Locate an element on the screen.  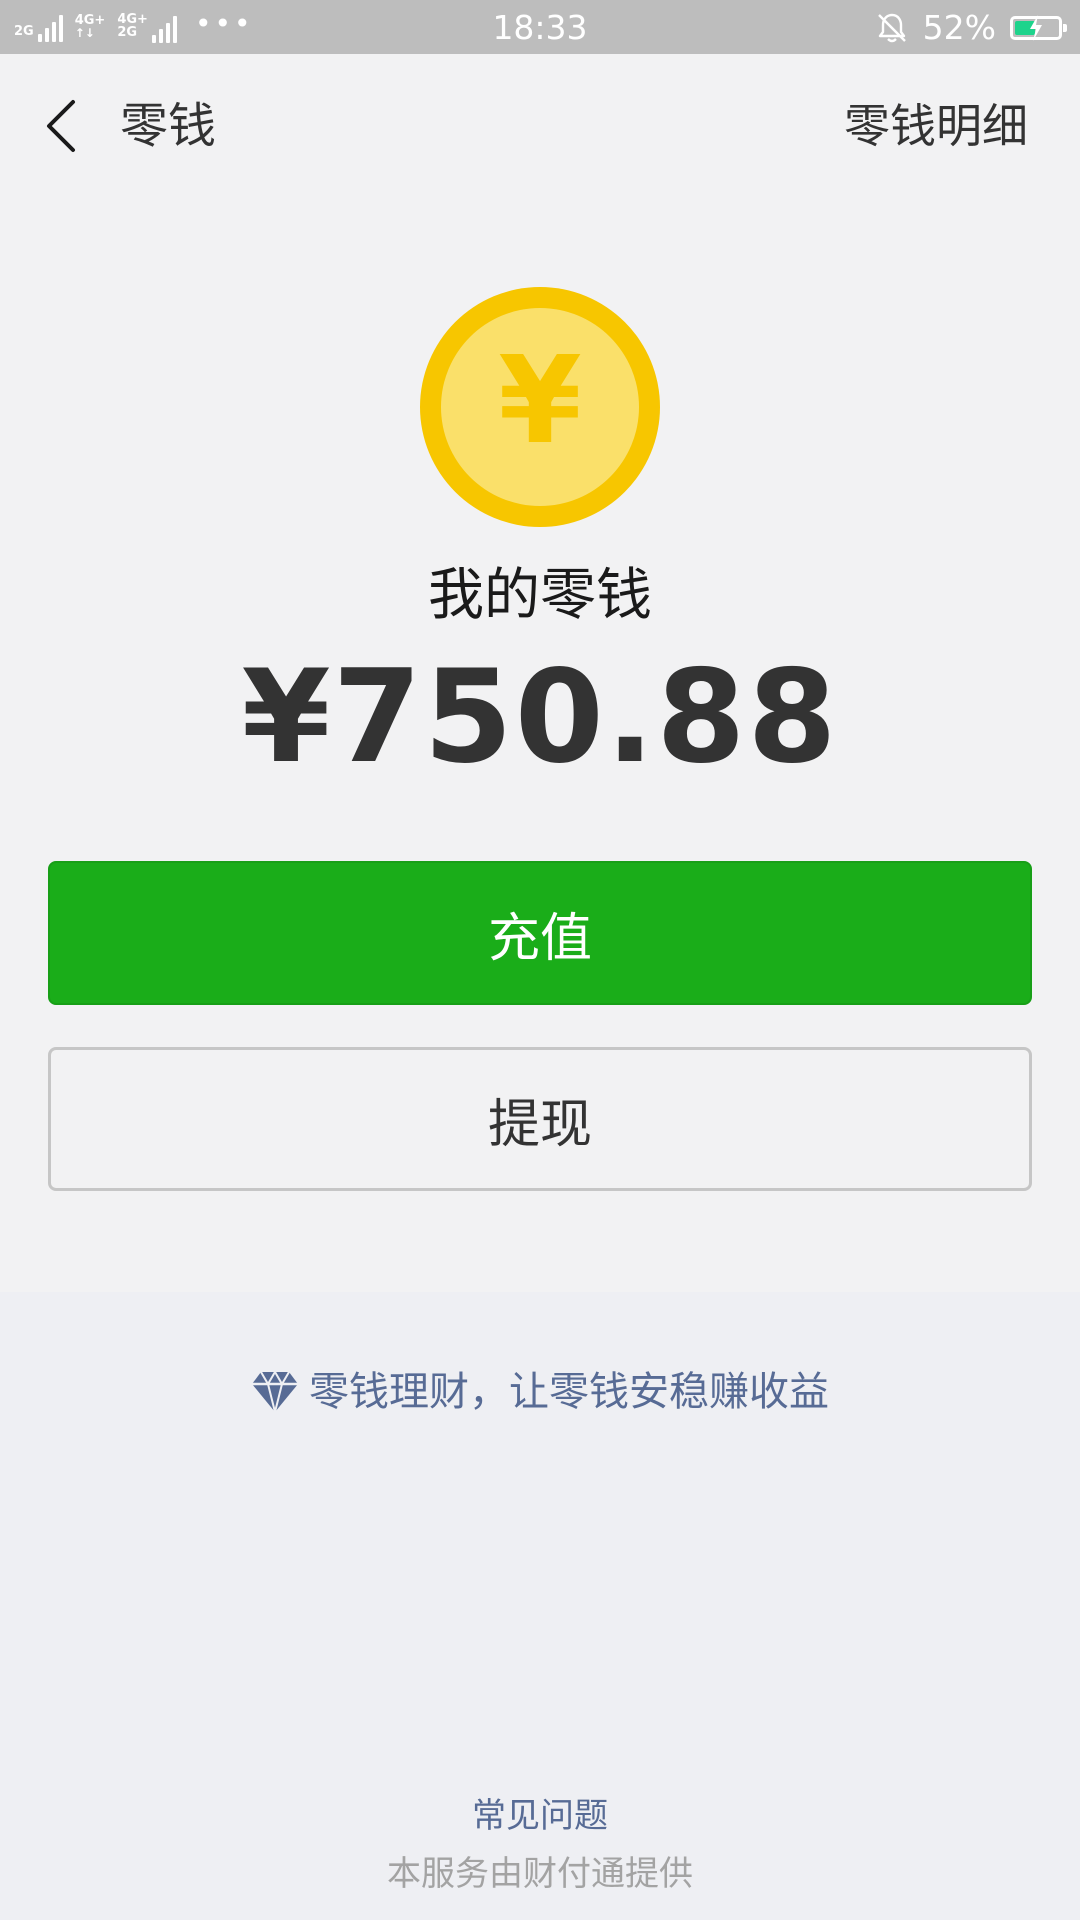
status-right: 52% is located at coordinates (971, 28).